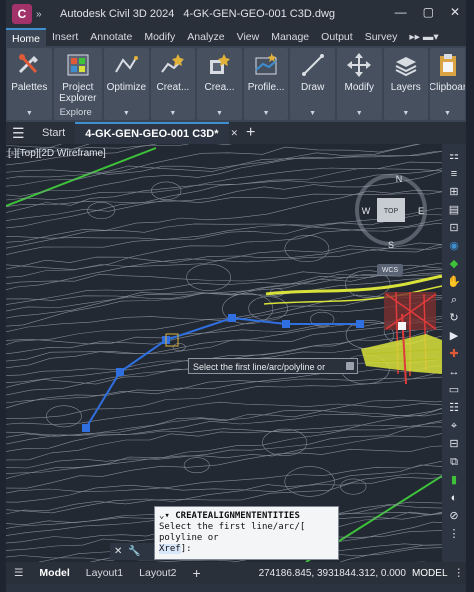  I want to click on menu-icon: ☰, so click(22, 133).